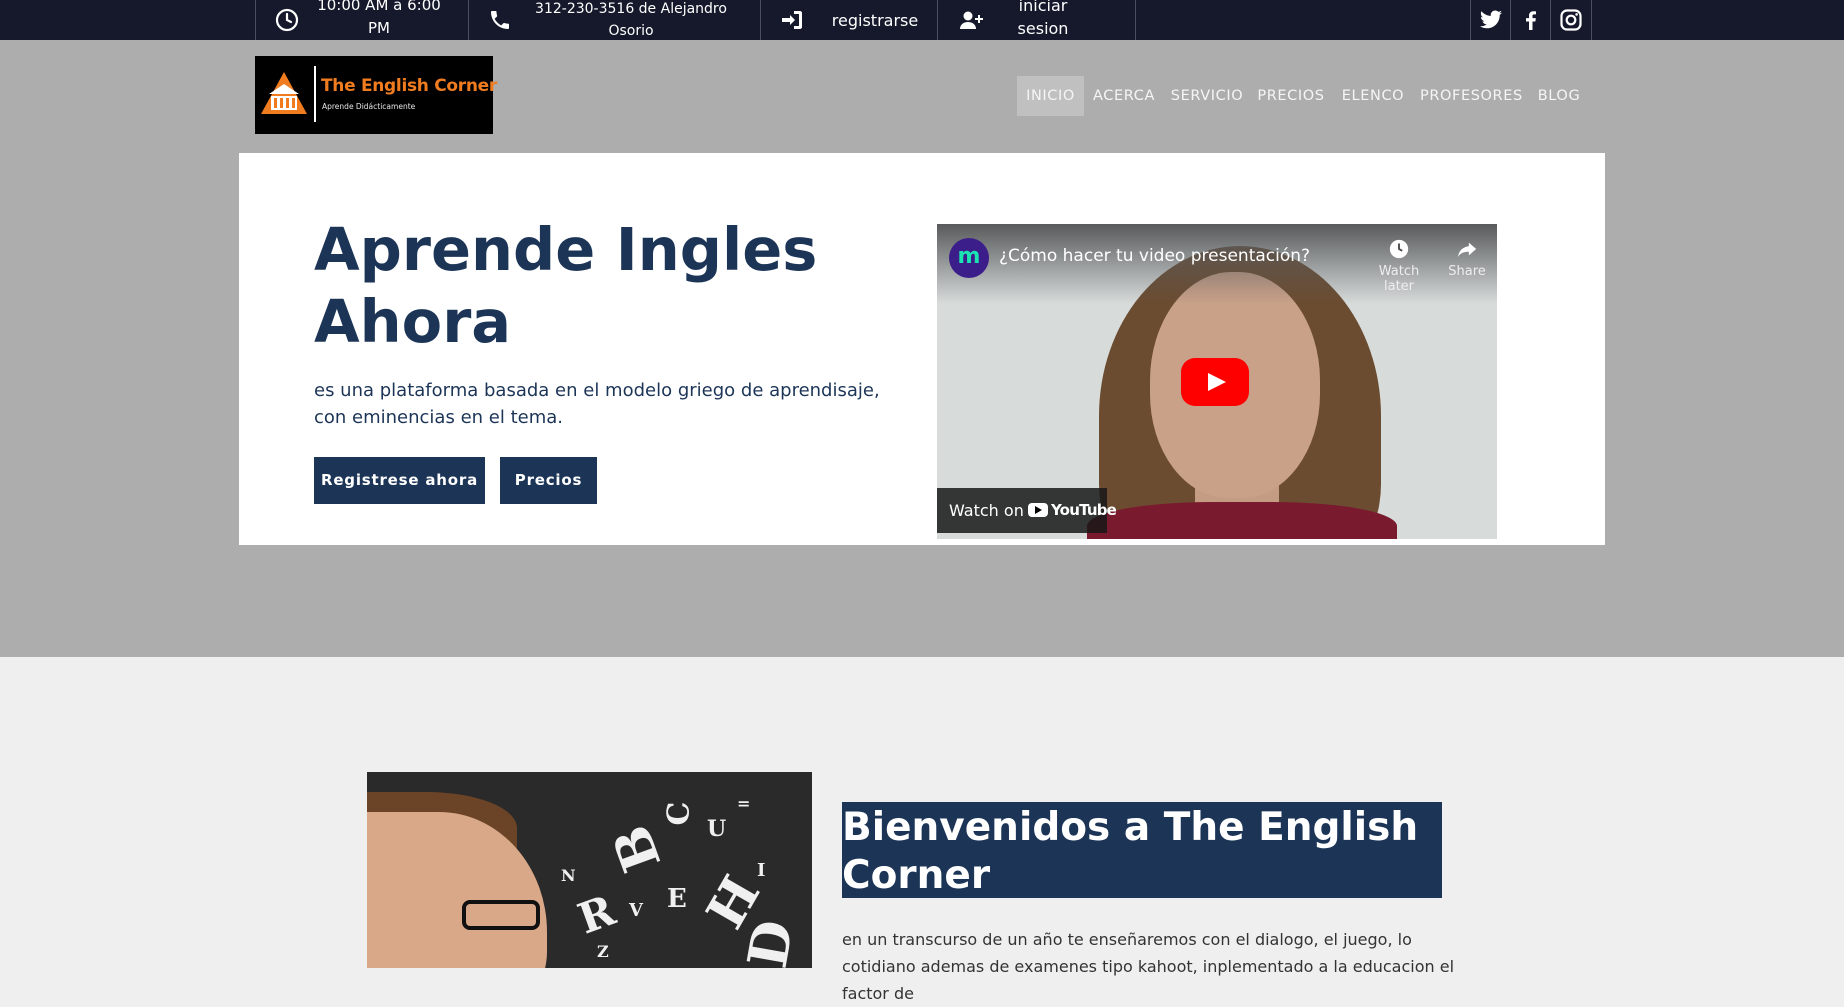  Describe the element at coordinates (399, 480) in the screenshot. I see `register-now-button: Registrese ahora` at that location.